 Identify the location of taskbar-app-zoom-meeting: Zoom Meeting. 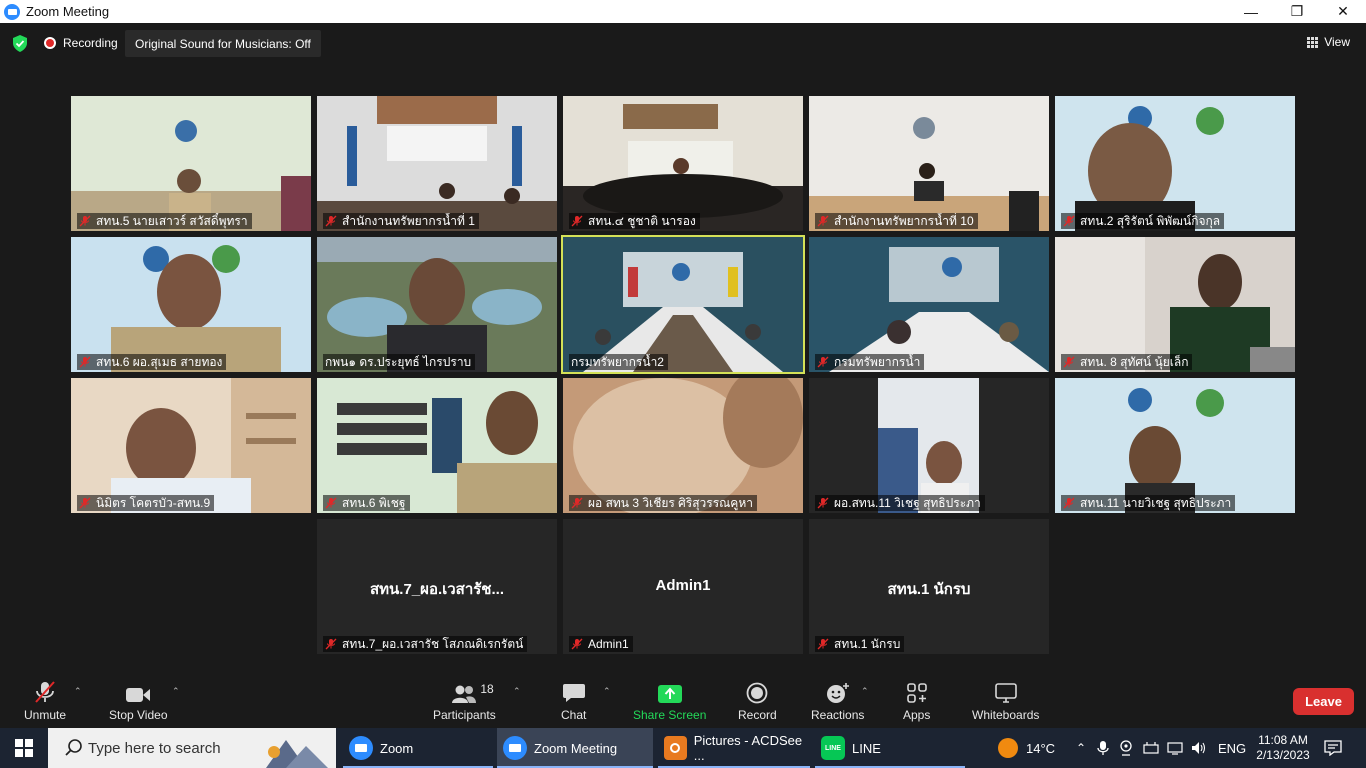
(575, 748).